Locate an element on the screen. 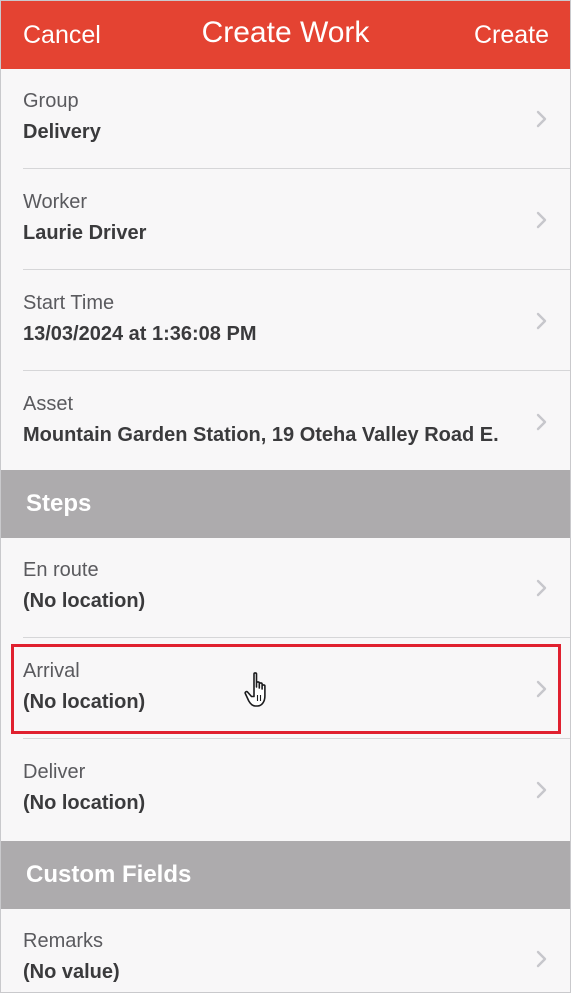 This screenshot has height=993, width=571. row-label: Group is located at coordinates (51, 101).